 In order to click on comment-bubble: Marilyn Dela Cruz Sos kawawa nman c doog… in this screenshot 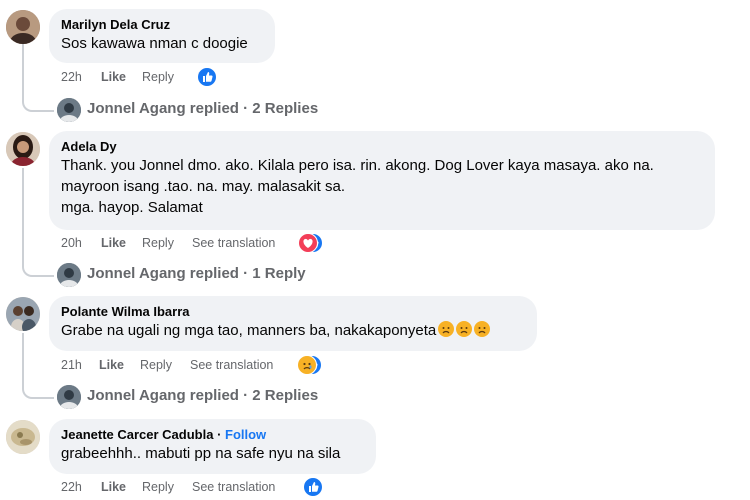, I will do `click(162, 36)`.